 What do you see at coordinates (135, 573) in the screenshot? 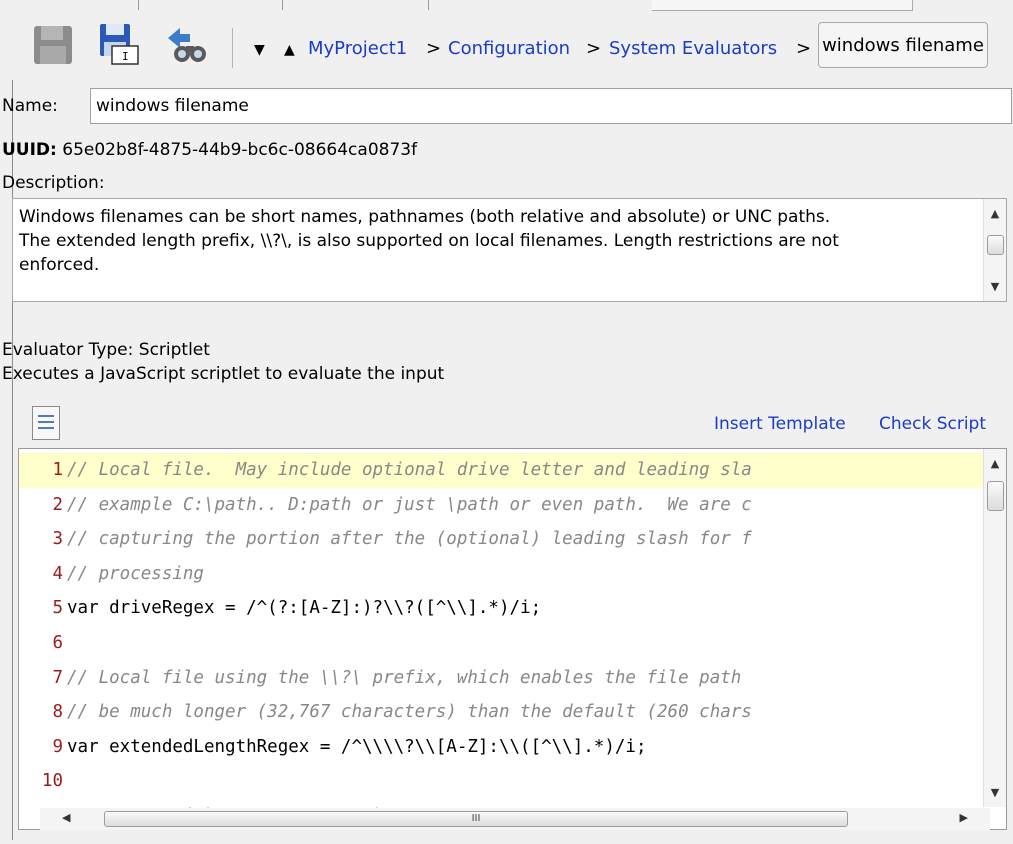
I see `line-text: // processing` at bounding box center [135, 573].